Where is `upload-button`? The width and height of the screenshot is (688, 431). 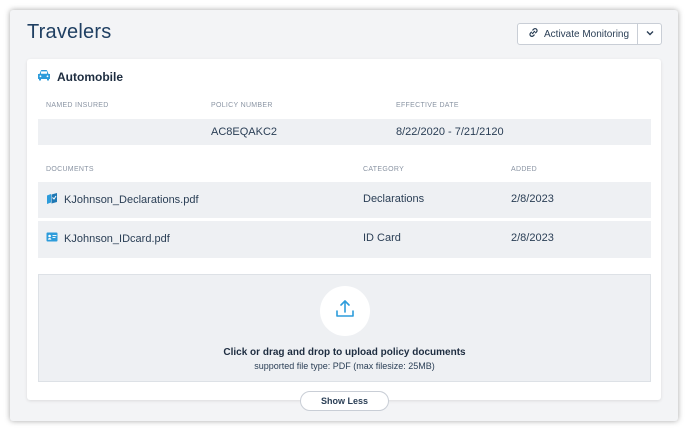
upload-button is located at coordinates (345, 311).